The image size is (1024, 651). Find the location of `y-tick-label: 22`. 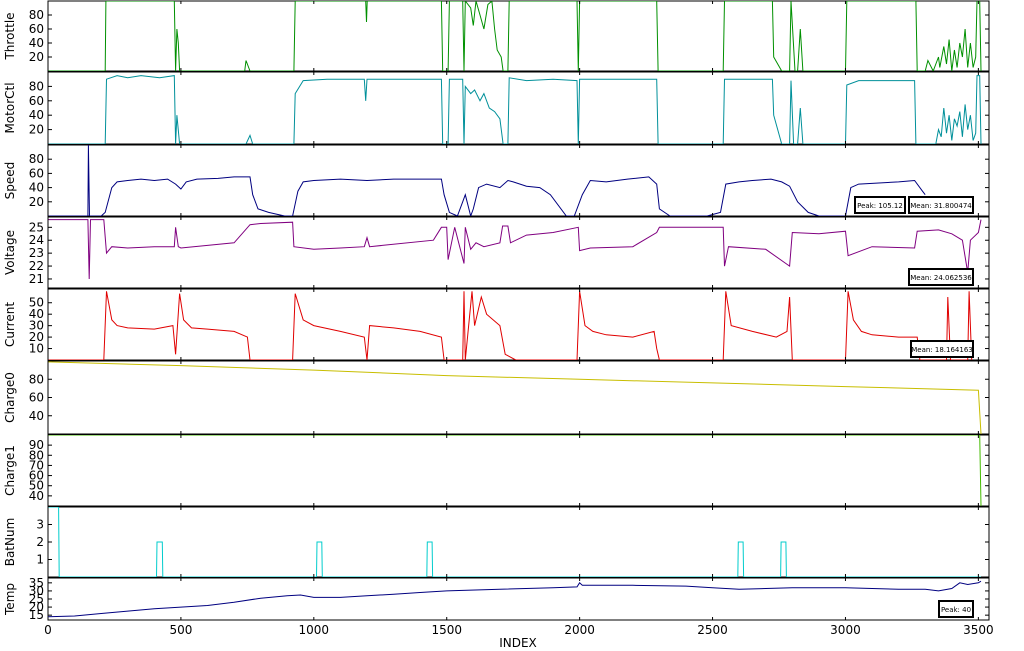

y-tick-label: 22 is located at coordinates (36, 266).